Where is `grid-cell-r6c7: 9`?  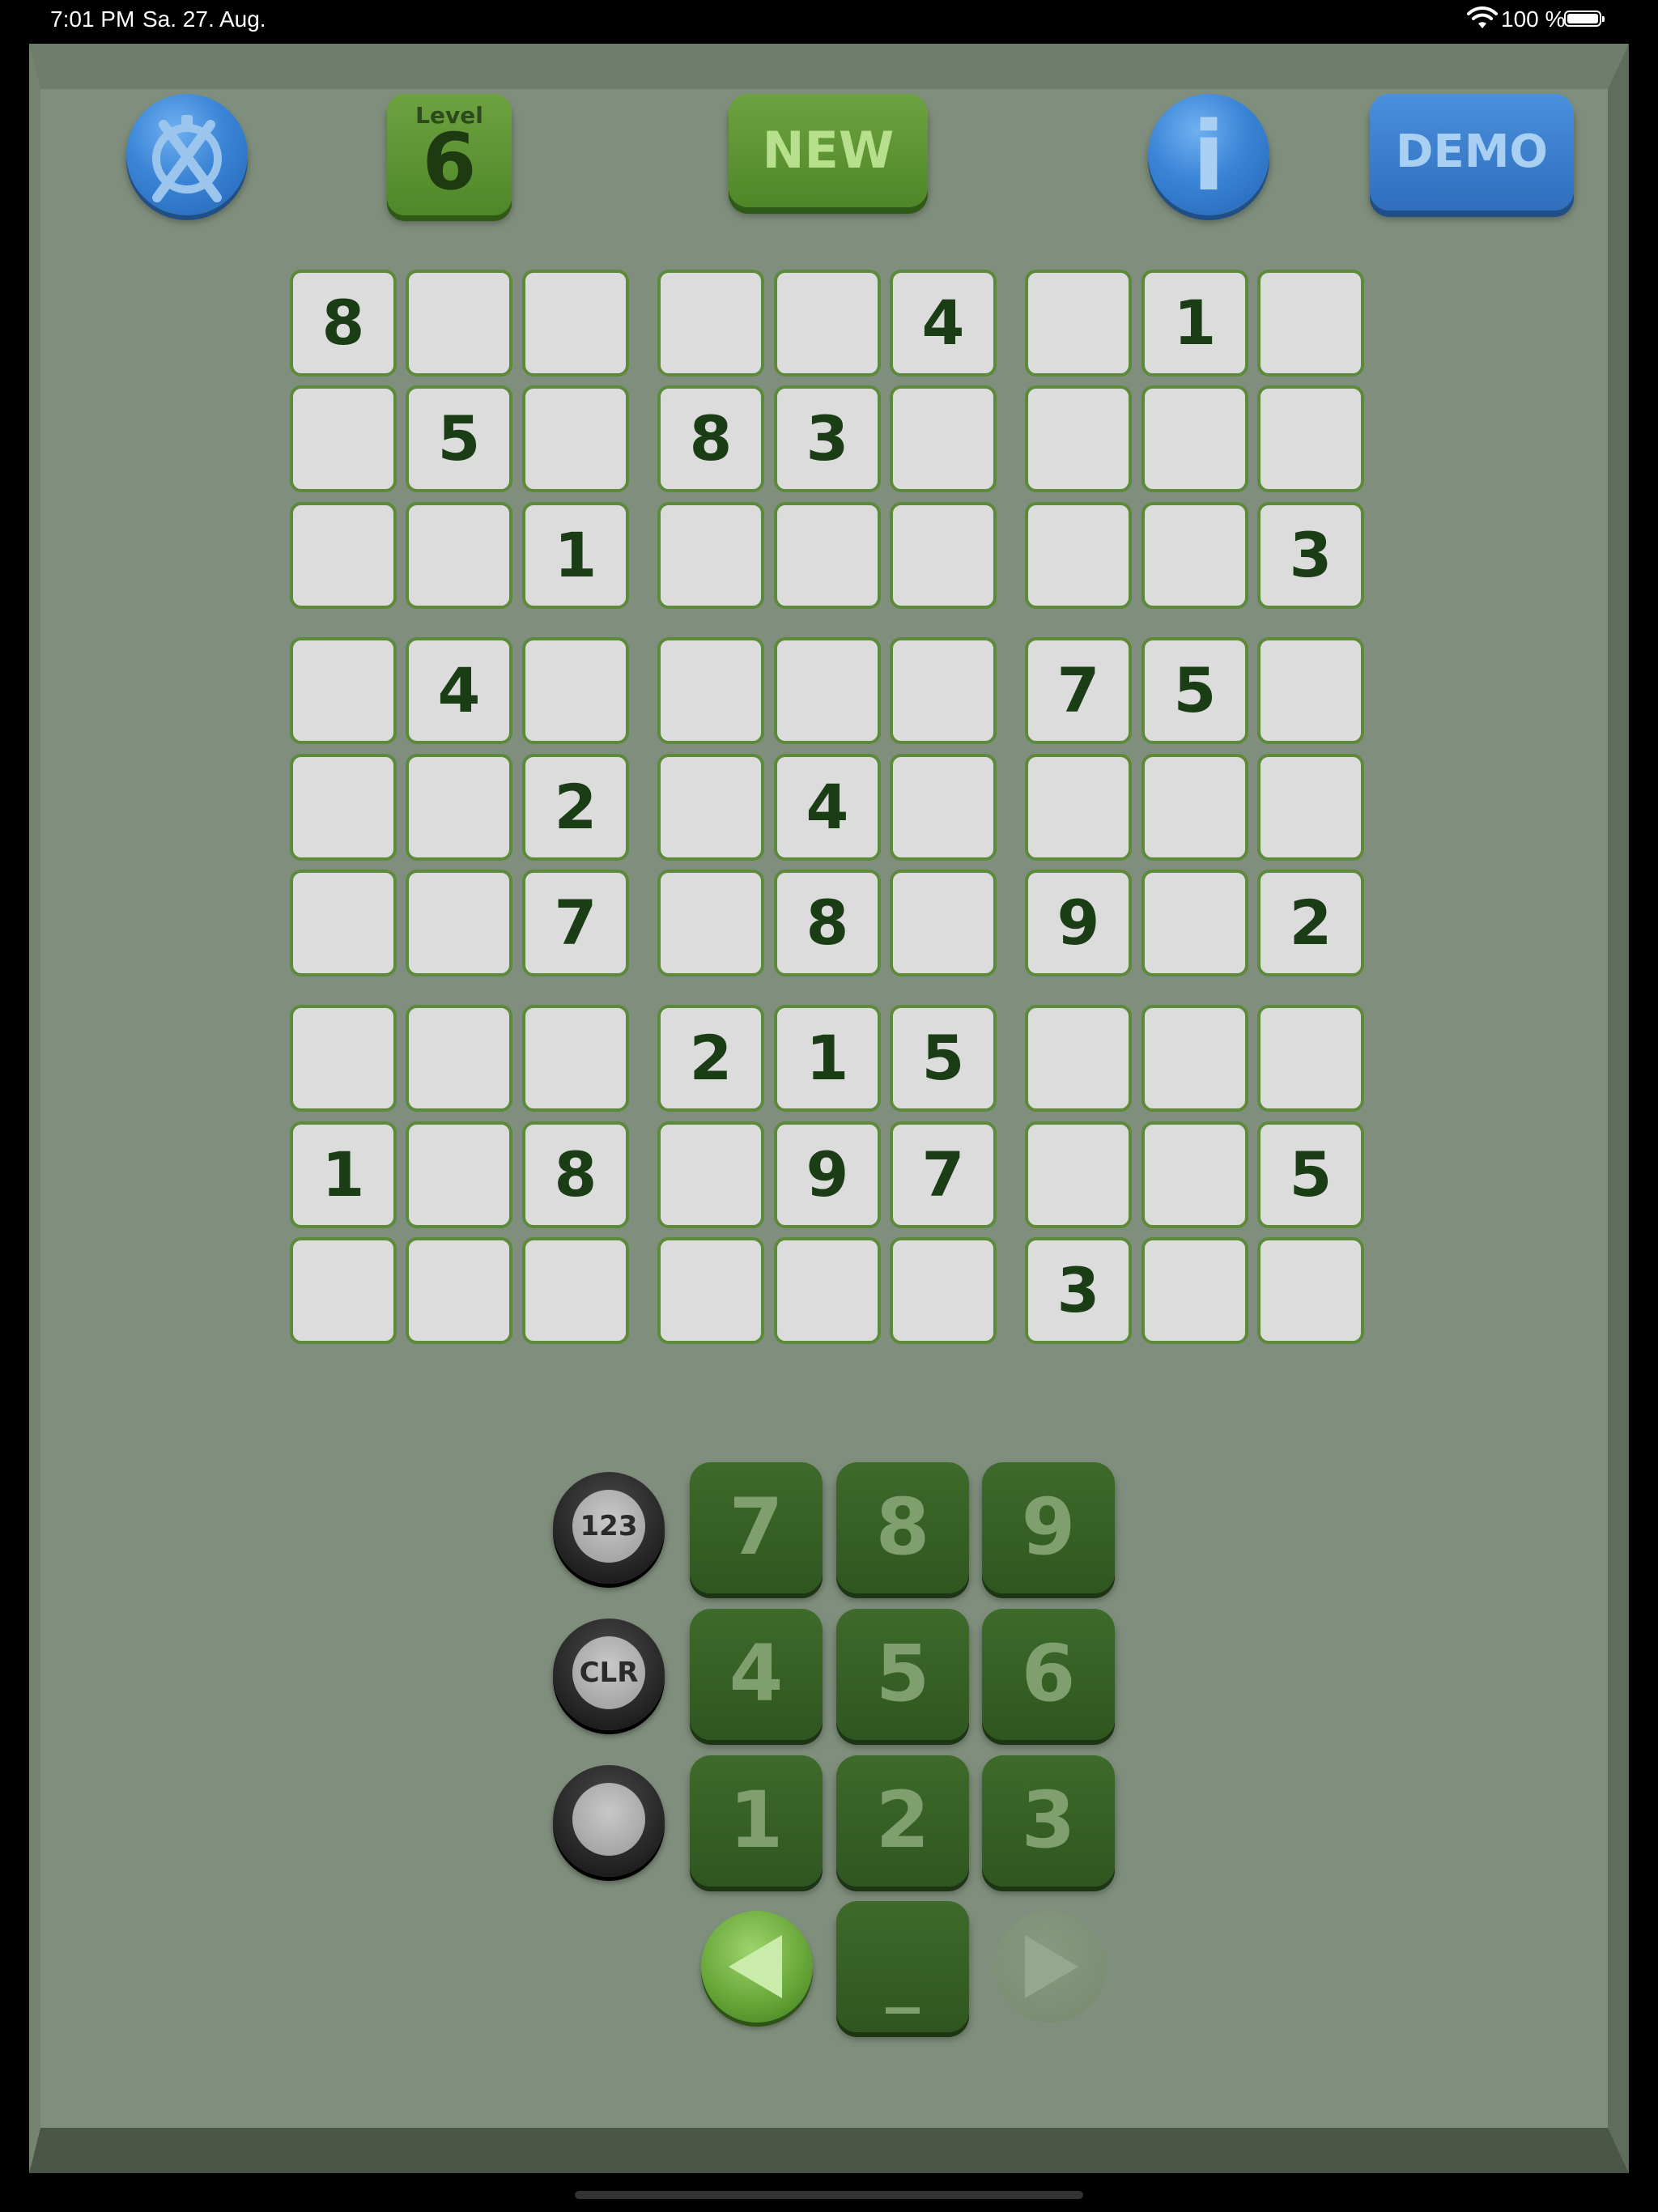
grid-cell-r6c7: 9 is located at coordinates (1078, 923).